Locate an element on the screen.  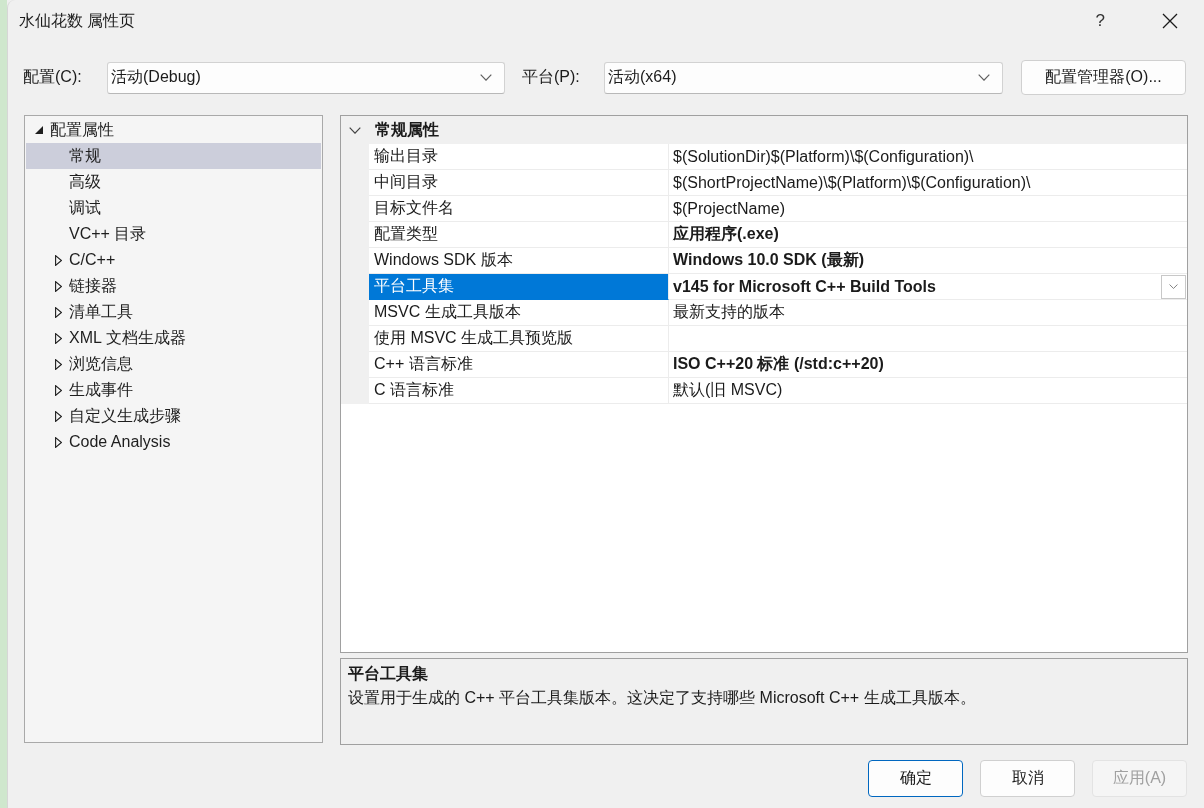
tree-item: 高级 is located at coordinates (173, 182).